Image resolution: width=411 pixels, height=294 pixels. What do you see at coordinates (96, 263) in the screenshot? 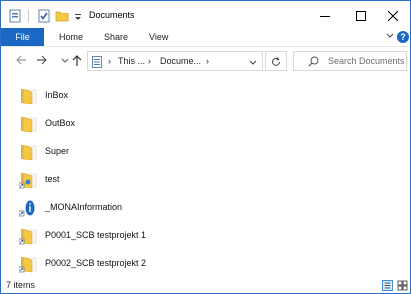
I see `item-label: P0002_SCB testprojekt 2` at bounding box center [96, 263].